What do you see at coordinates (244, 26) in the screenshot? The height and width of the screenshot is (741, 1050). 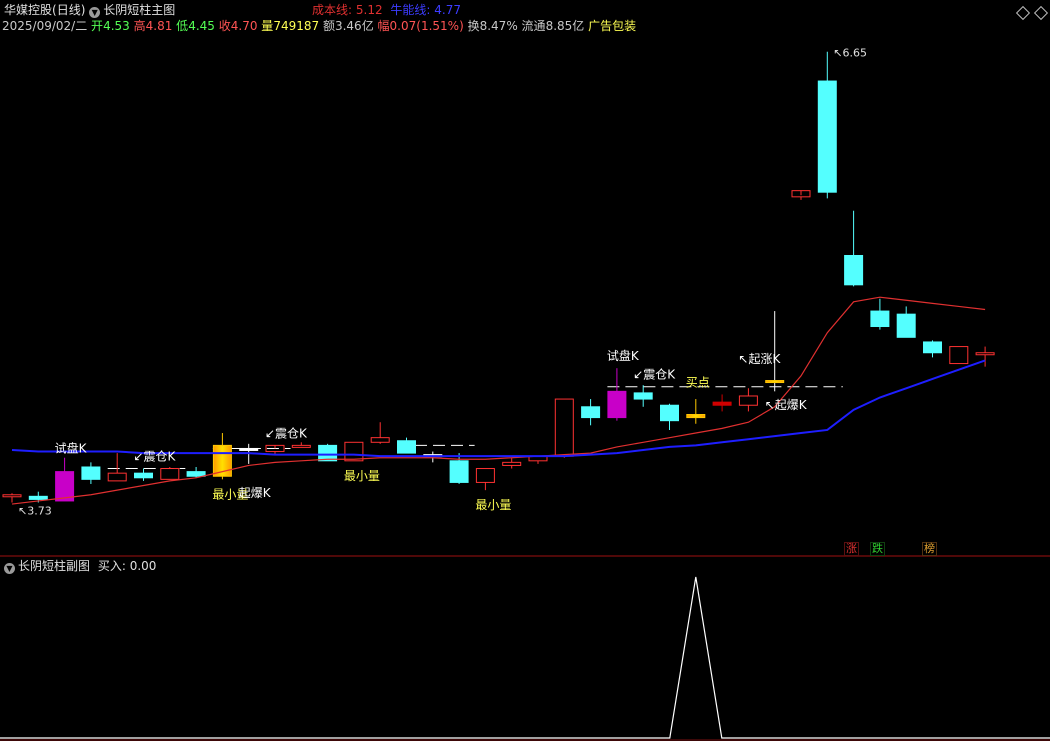 I see `close-value: 4.70` at bounding box center [244, 26].